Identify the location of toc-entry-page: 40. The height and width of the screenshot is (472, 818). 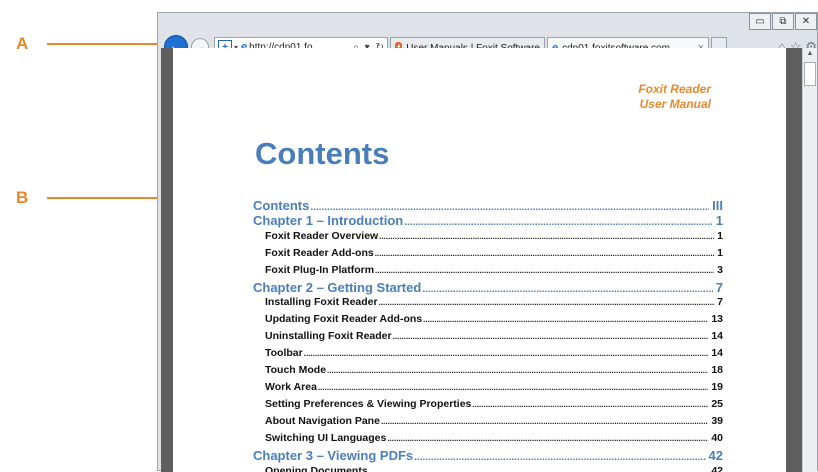
(717, 438).